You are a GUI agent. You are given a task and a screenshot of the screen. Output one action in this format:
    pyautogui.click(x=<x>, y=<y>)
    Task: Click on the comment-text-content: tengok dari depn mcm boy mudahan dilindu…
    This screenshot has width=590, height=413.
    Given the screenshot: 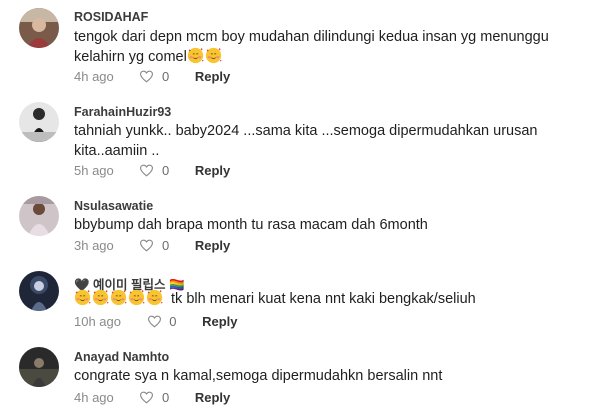 What is the action you would take?
    pyautogui.click(x=311, y=47)
    